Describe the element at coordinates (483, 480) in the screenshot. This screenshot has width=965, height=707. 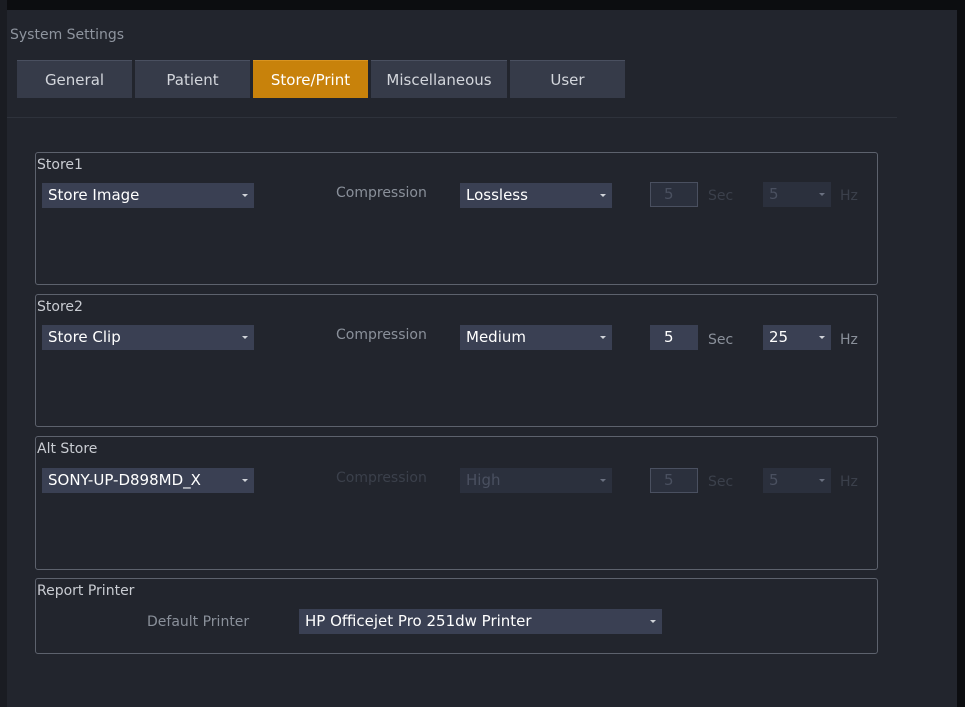
I see `alt-store-compression-value: High` at that location.